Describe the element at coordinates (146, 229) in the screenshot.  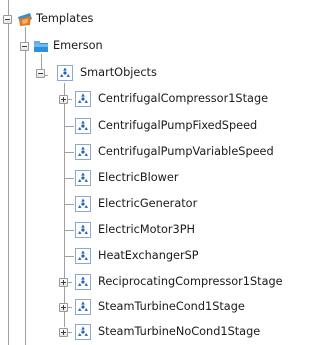
I see `tree-node-label: ElectricMotor3PH` at that location.